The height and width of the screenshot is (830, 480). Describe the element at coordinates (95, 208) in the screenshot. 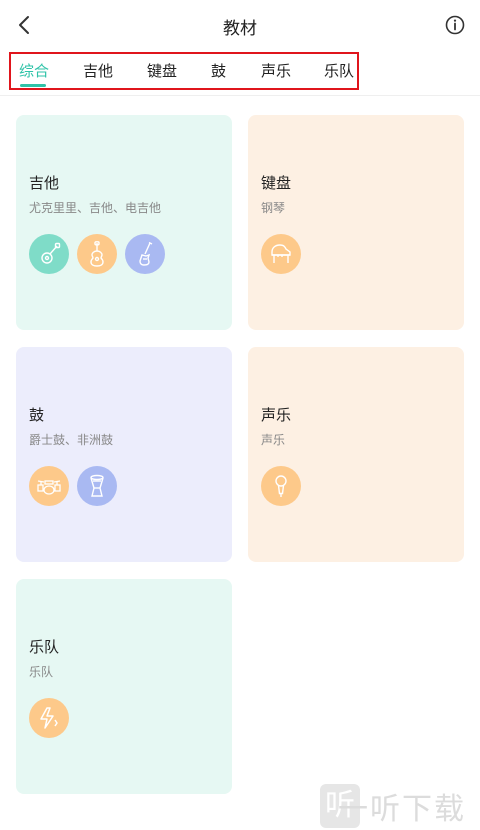

I see `card-subtitle: 尤克里里、吉他、电吉他` at that location.